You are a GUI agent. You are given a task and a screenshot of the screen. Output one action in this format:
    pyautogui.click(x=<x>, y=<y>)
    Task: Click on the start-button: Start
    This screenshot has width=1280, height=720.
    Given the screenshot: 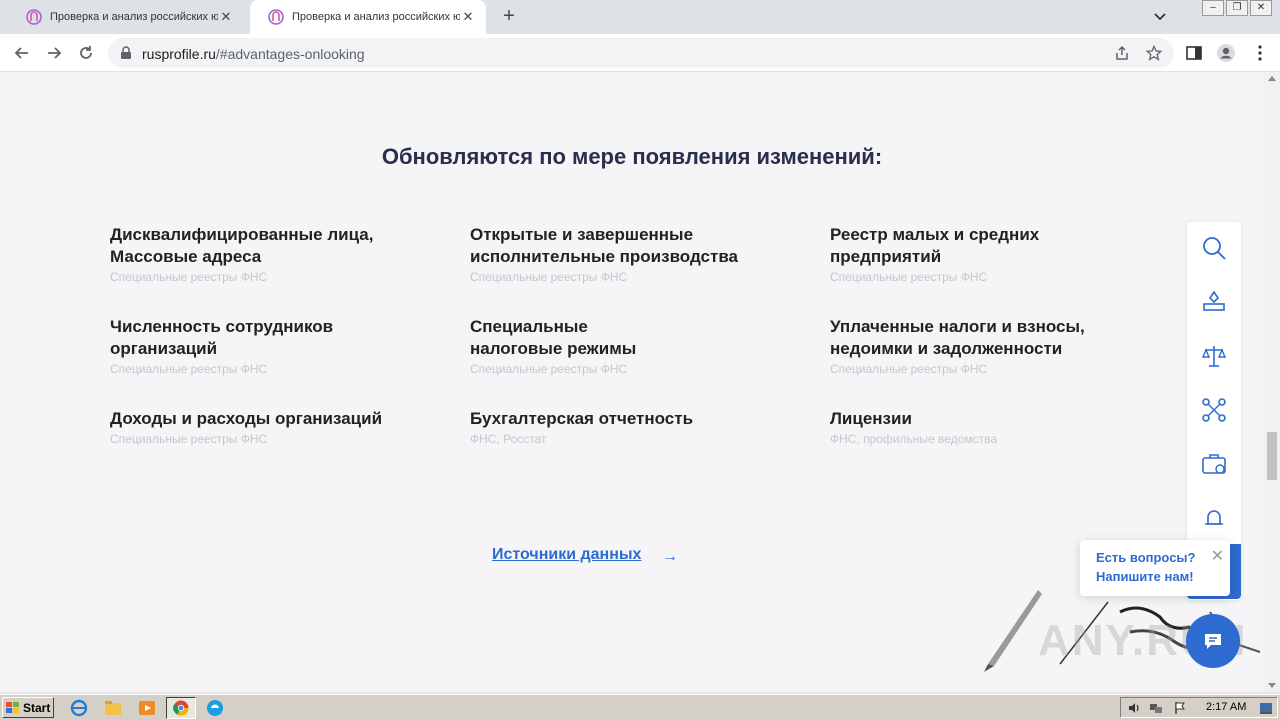 What is the action you would take?
    pyautogui.click(x=28, y=707)
    